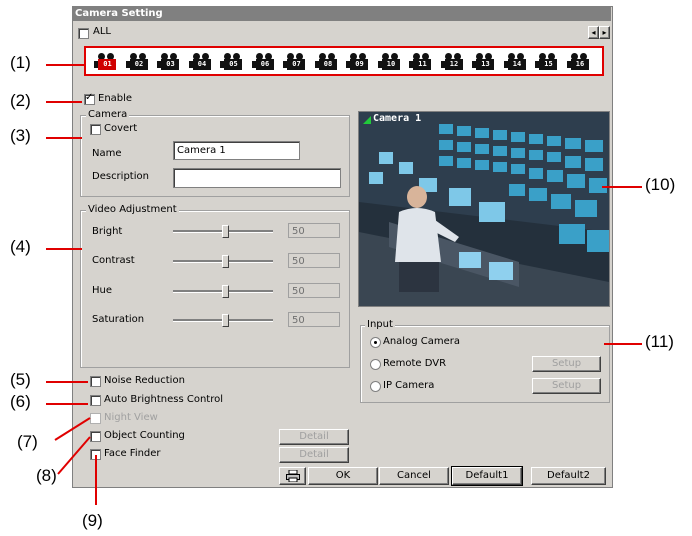  What do you see at coordinates (623, 344) in the screenshot?
I see `callout-11-line` at bounding box center [623, 344].